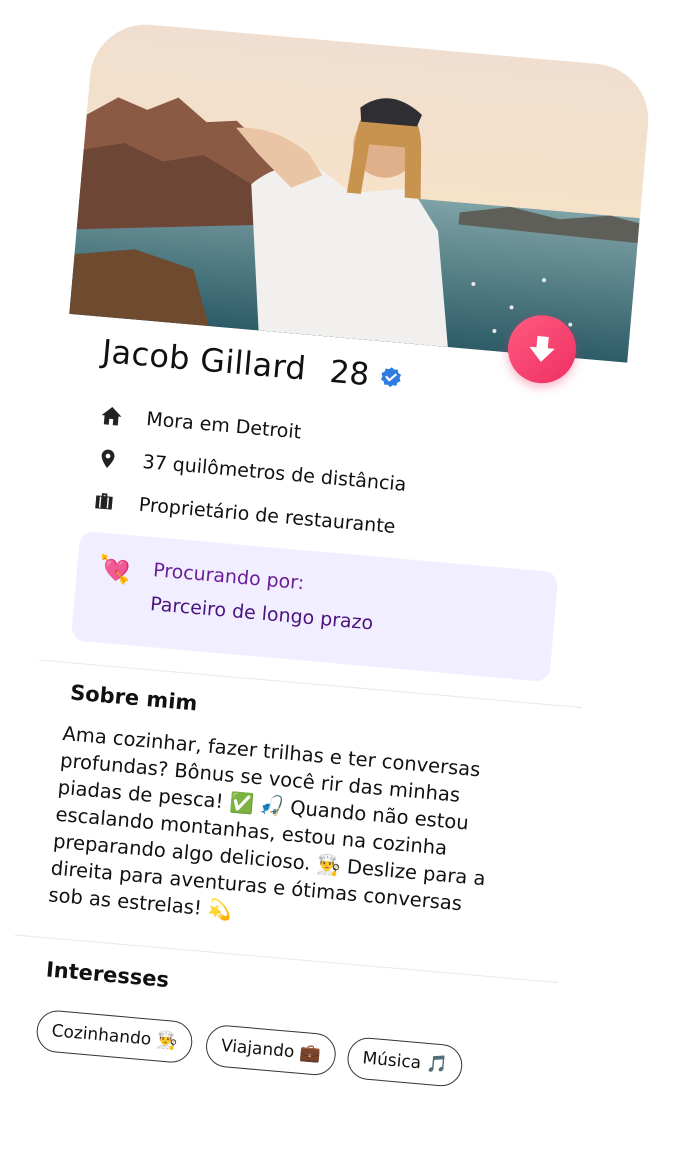 The height and width of the screenshot is (1155, 695). Describe the element at coordinates (108, 975) in the screenshot. I see `interests-title: Interesses` at that location.